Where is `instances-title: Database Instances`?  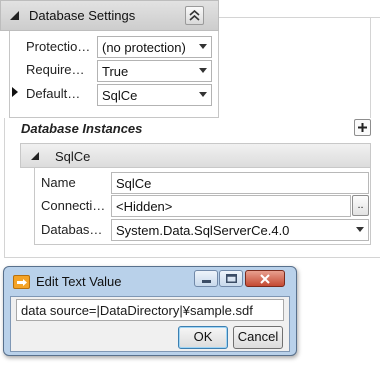 instances-title: Database Instances is located at coordinates (82, 128).